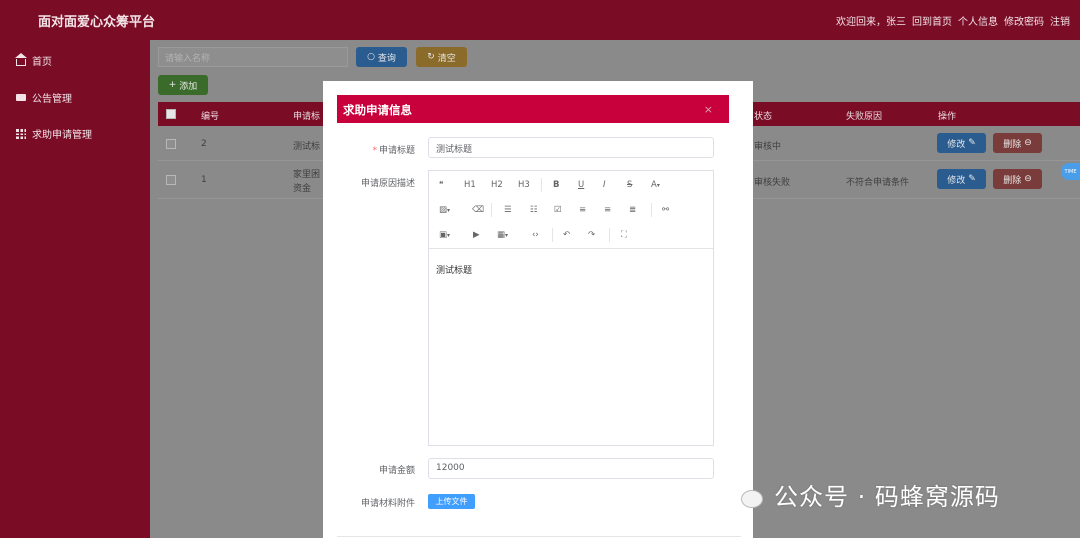 Image resolution: width=1080 pixels, height=538 pixels. I want to click on row-title: 测试标, so click(307, 147).